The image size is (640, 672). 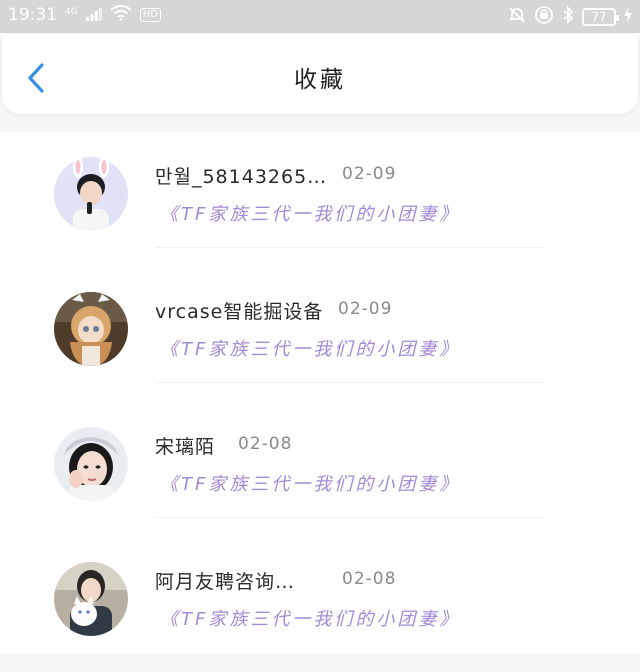 What do you see at coordinates (185, 447) in the screenshot?
I see `item-name: 宋璃陌` at bounding box center [185, 447].